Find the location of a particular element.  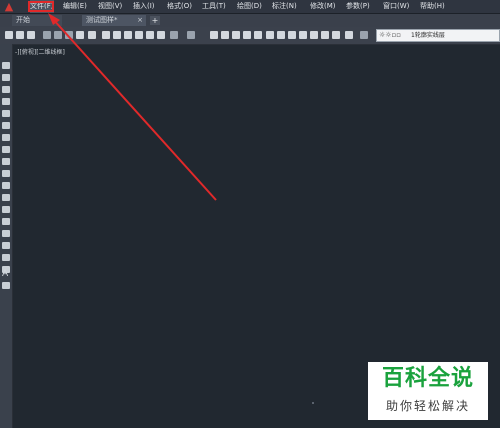

watermark-title: 百科全说 is located at coordinates (427, 378).